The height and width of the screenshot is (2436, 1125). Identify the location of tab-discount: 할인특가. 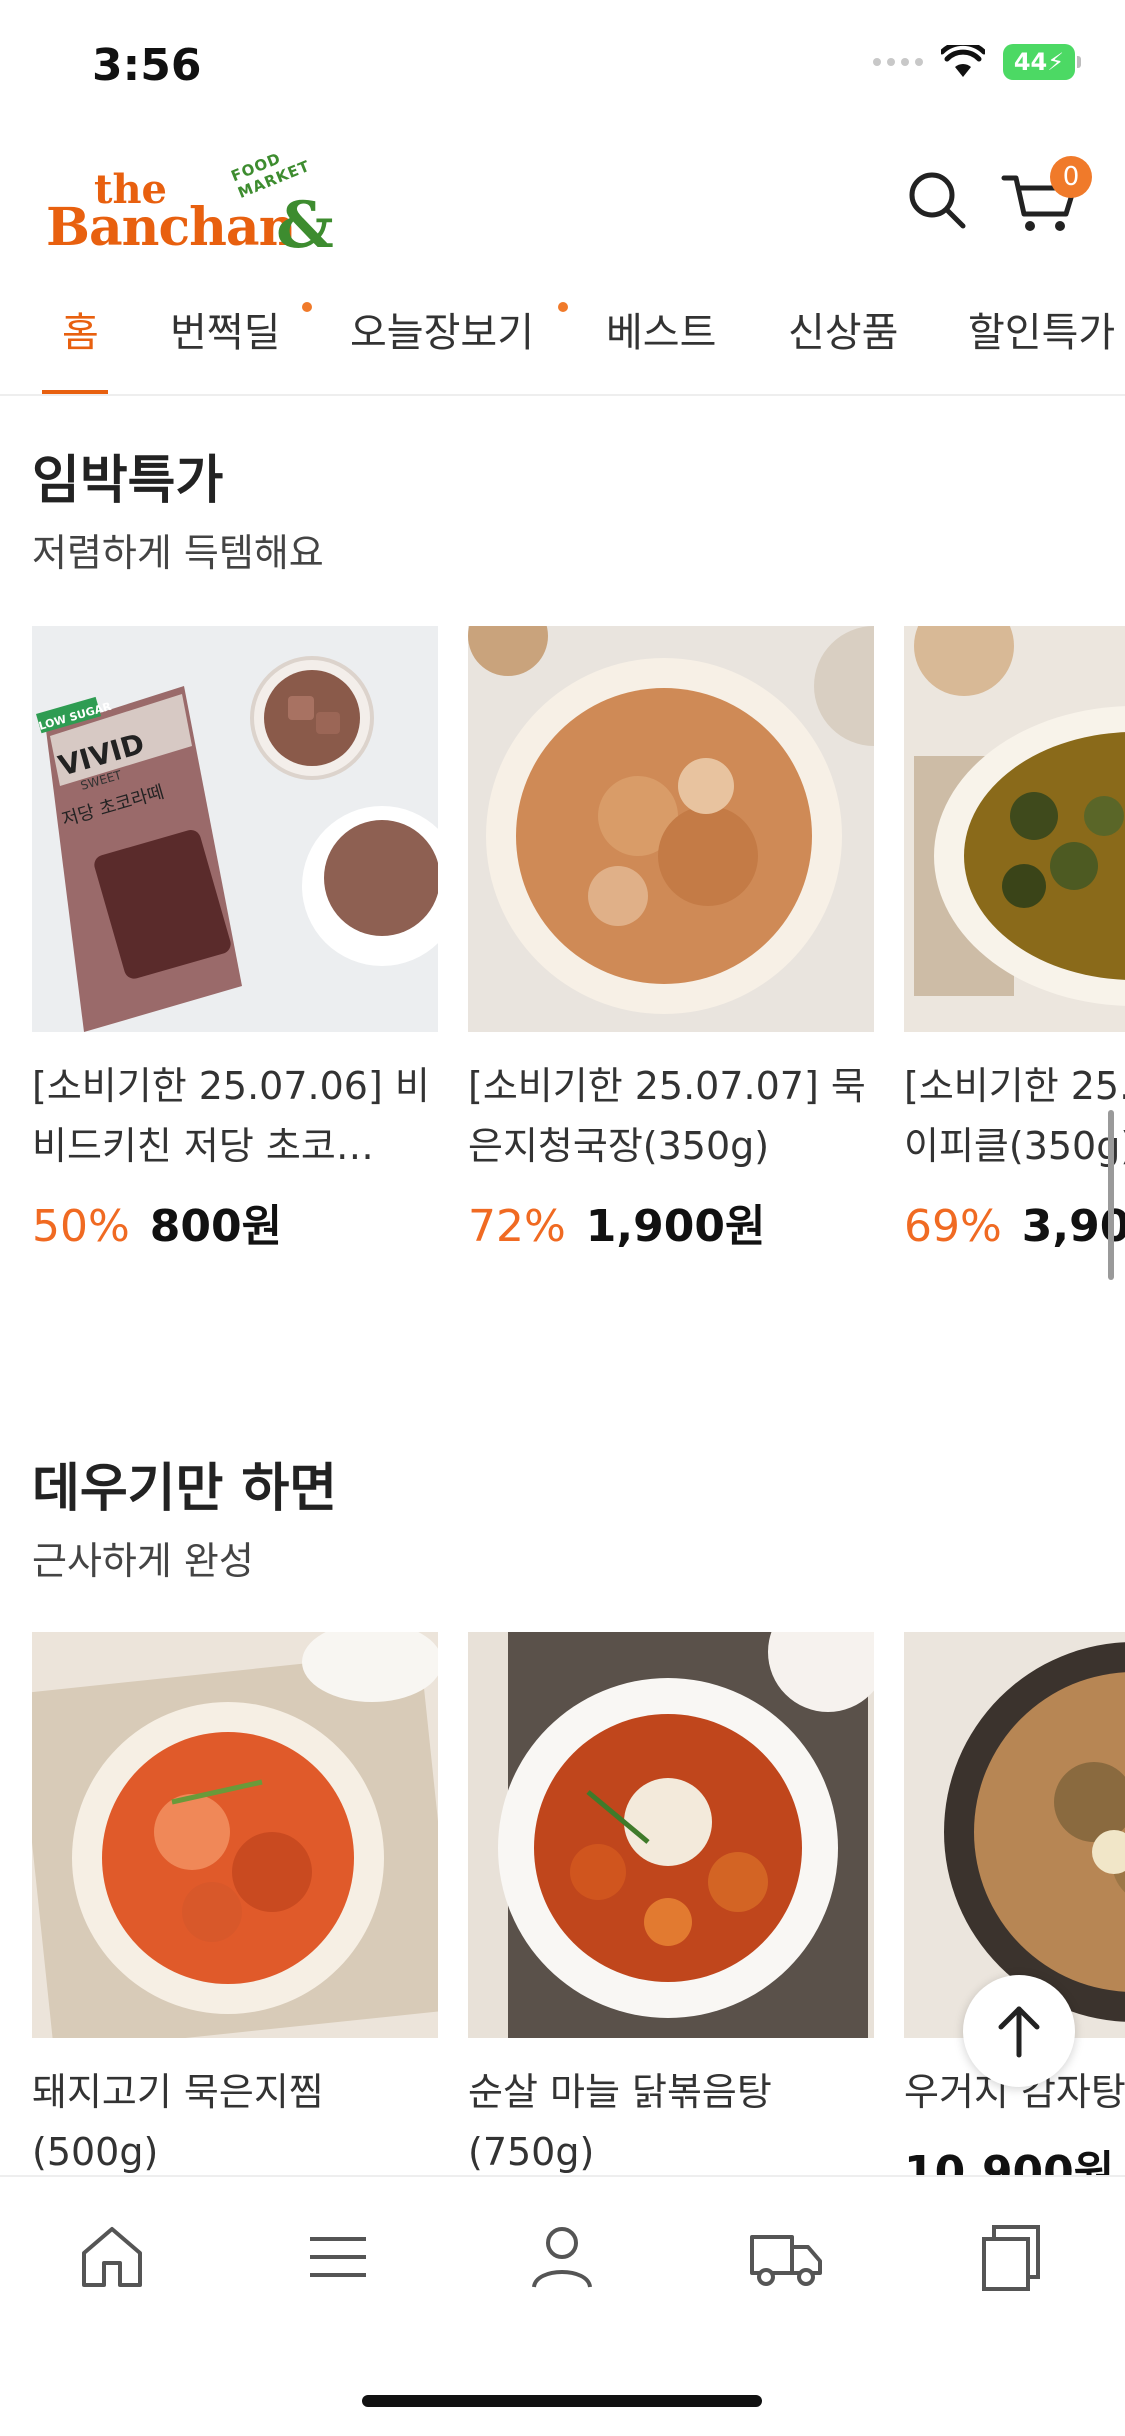
(1041, 329).